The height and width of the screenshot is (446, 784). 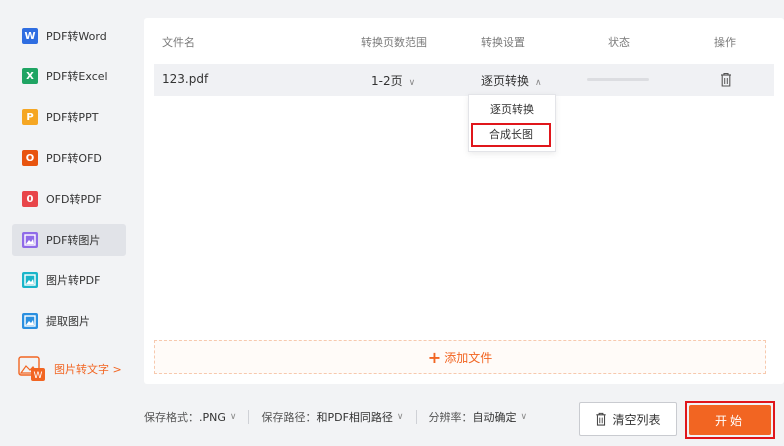 What do you see at coordinates (88, 369) in the screenshot?
I see `image-to-text-label: 图片转文字 >` at bounding box center [88, 369].